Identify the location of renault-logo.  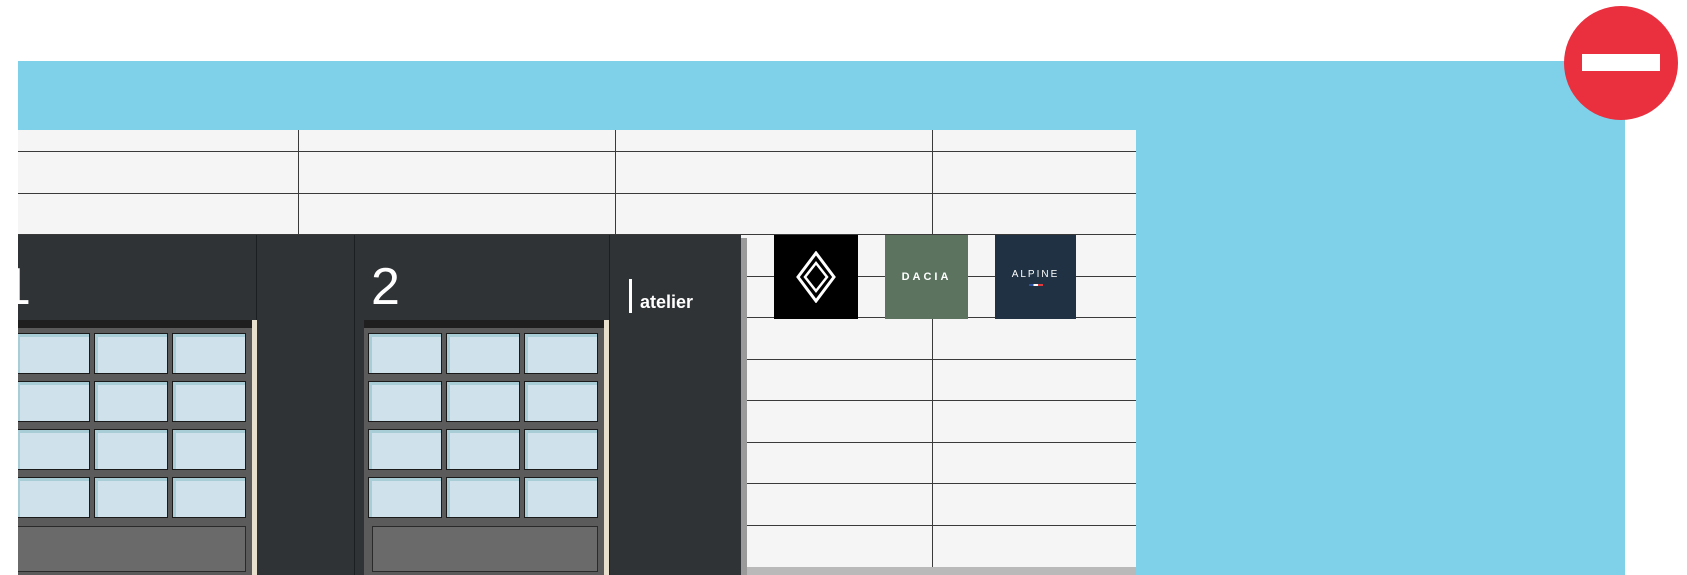
(816, 277).